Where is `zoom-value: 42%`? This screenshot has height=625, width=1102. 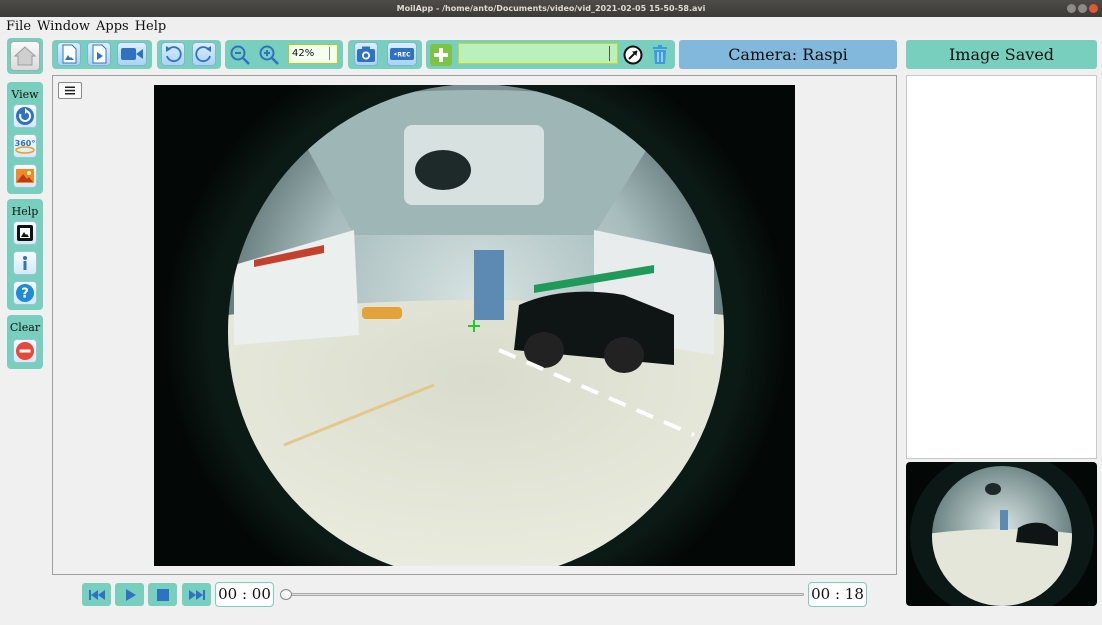
zoom-value: 42% is located at coordinates (303, 53).